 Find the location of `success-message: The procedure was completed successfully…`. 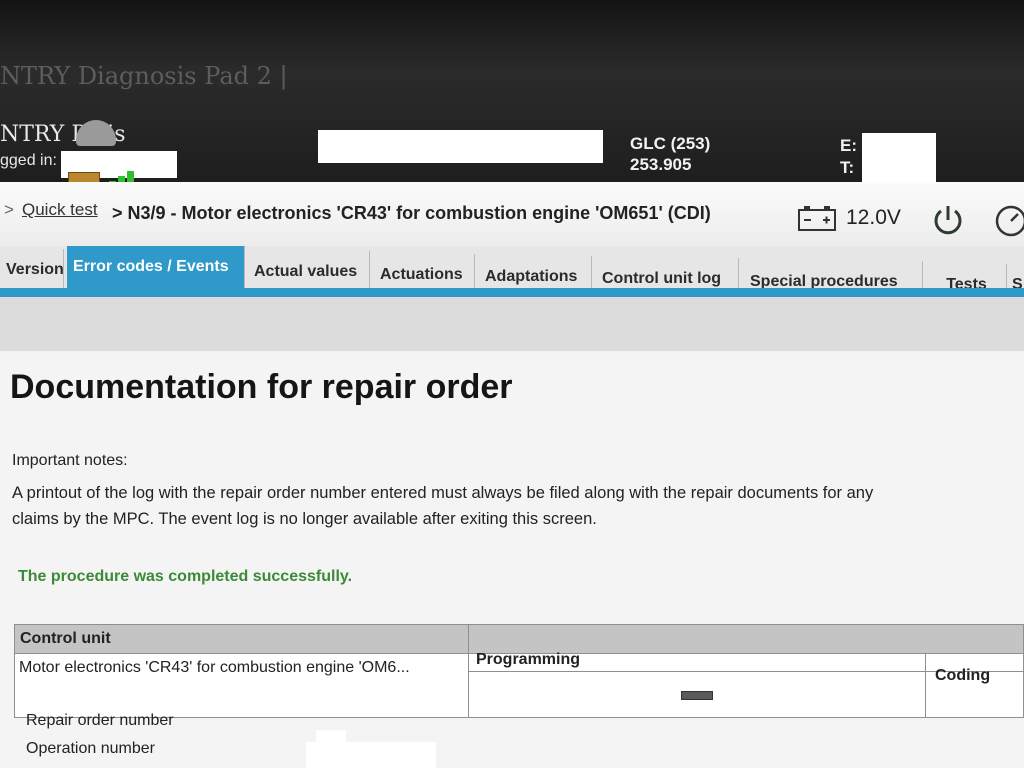

success-message: The procedure was completed successfully… is located at coordinates (185, 576).